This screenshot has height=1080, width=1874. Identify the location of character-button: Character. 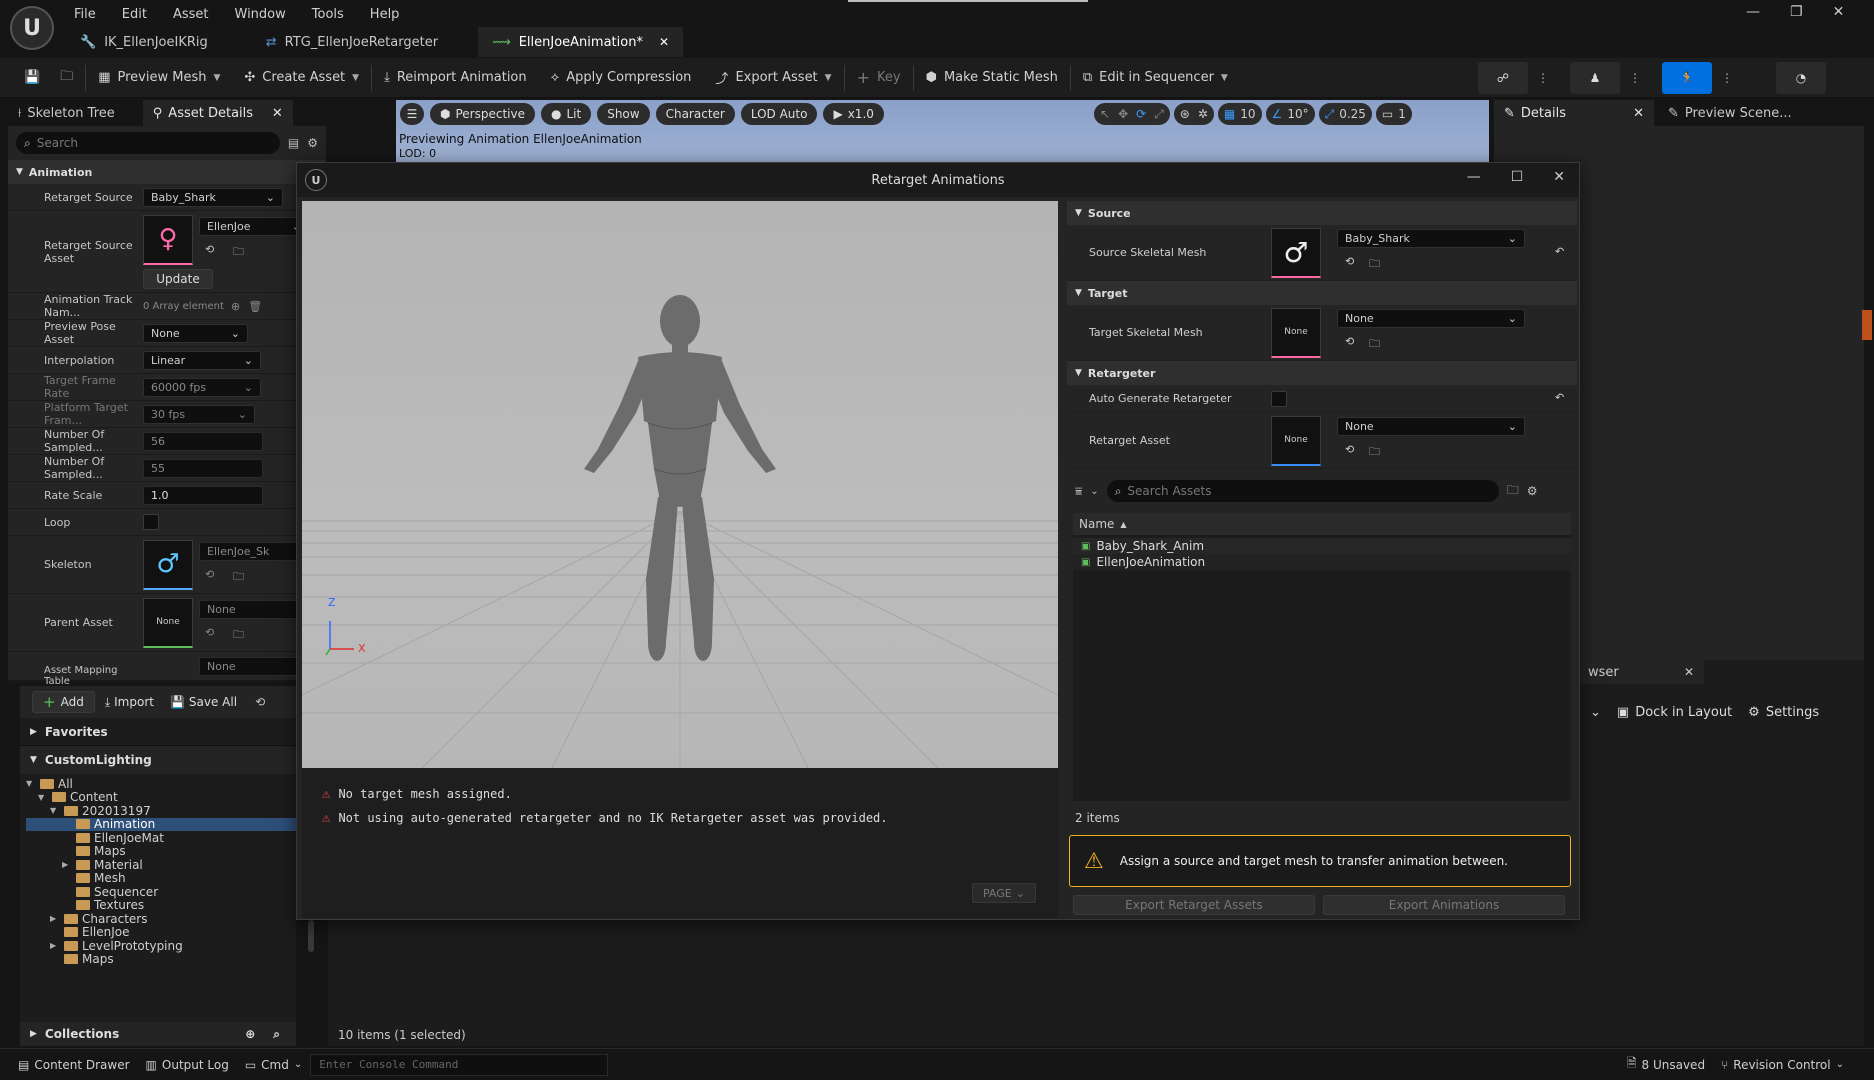
(695, 114).